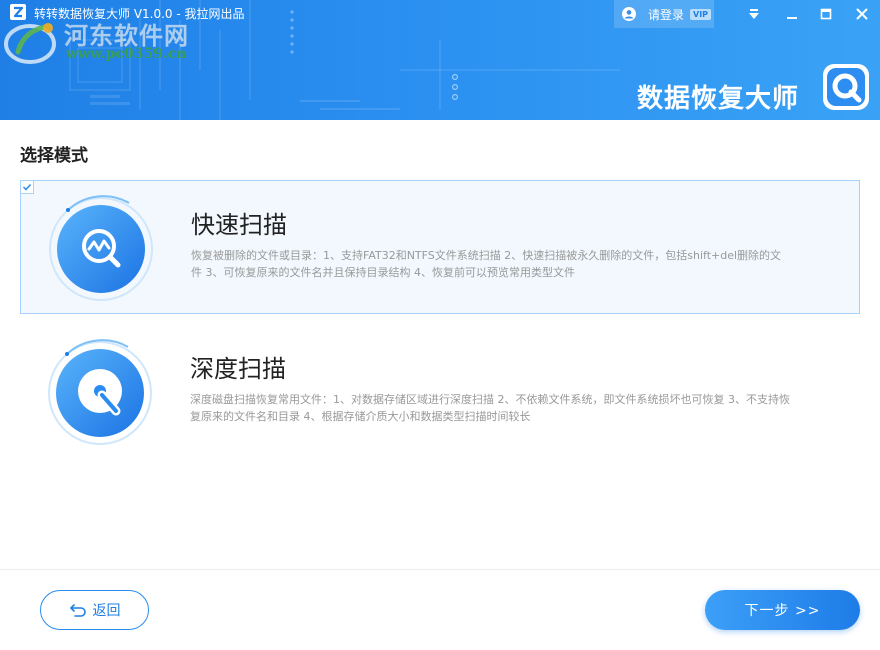 The height and width of the screenshot is (650, 880). I want to click on login-label: 请登录, so click(666, 14).